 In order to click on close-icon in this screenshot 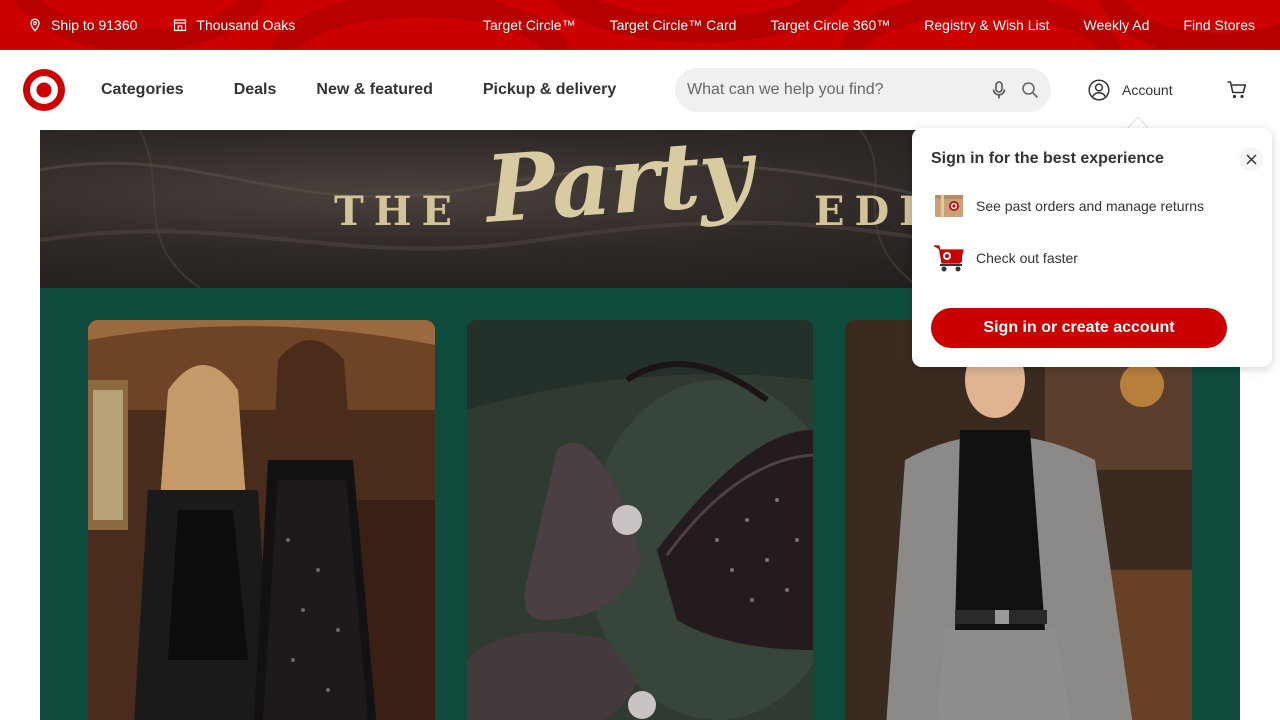, I will do `click(1251, 159)`.